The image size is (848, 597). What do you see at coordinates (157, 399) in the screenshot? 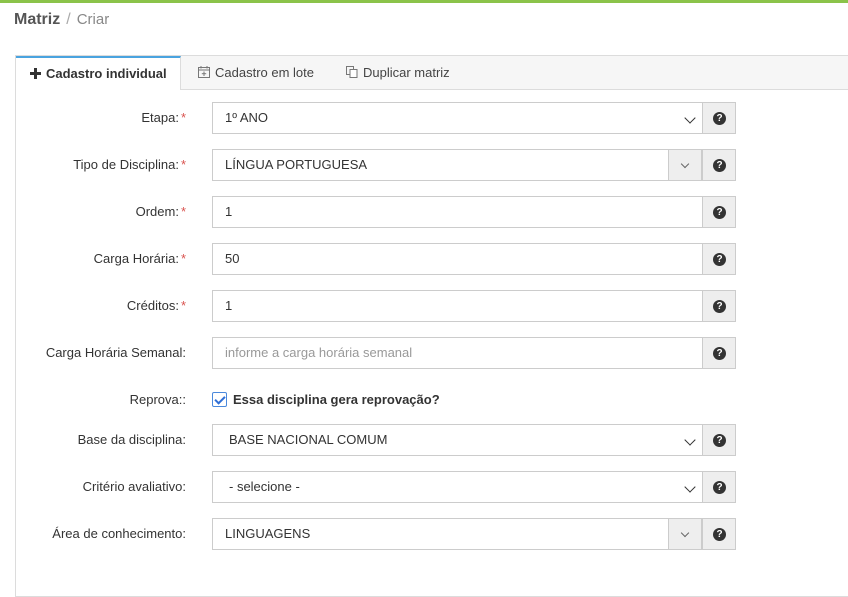
I see `reprova-label: Reprova::` at bounding box center [157, 399].